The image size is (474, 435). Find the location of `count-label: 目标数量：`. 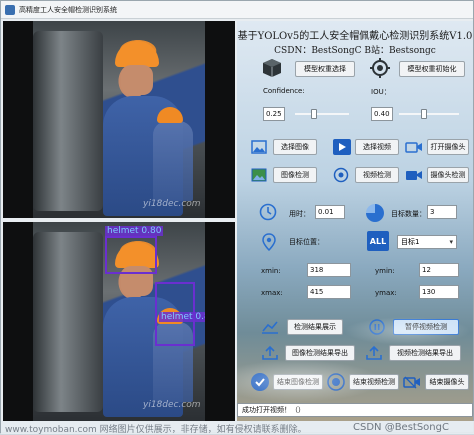

count-label: 目标数量： is located at coordinates (408, 214).